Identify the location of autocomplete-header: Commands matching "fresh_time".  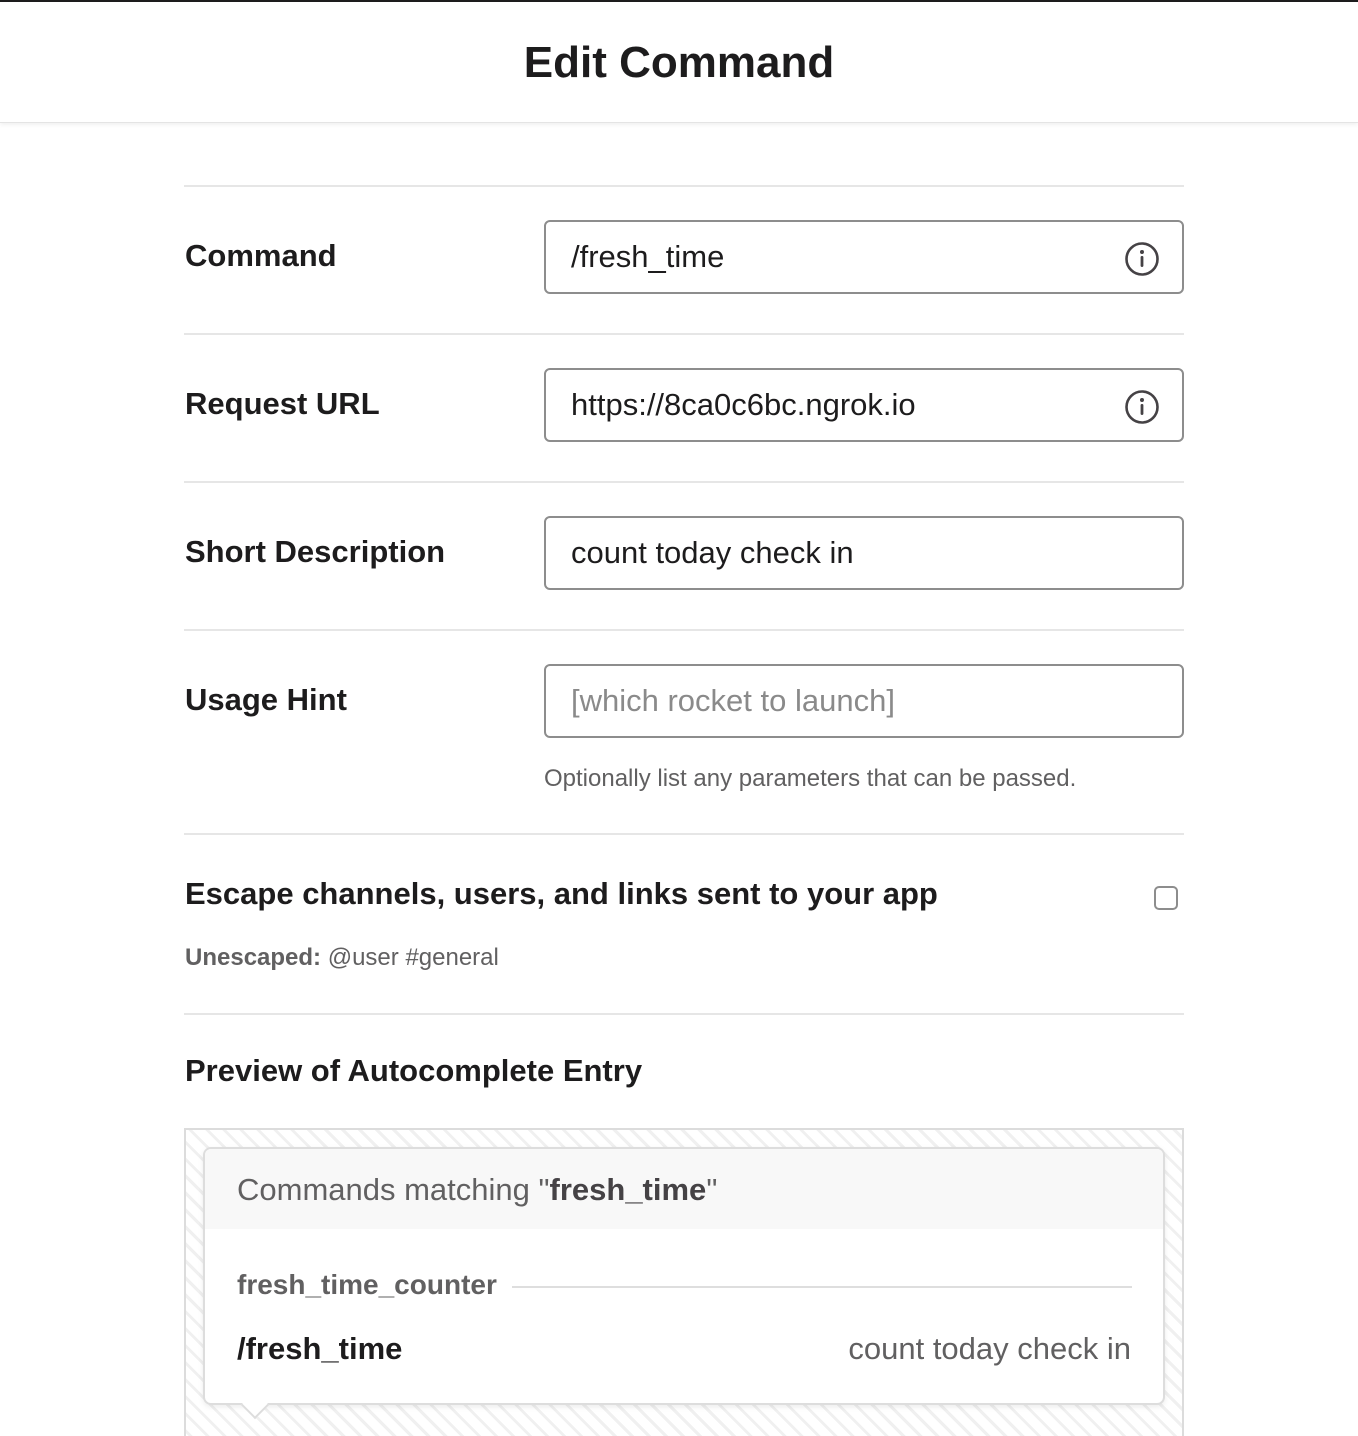
(684, 1189).